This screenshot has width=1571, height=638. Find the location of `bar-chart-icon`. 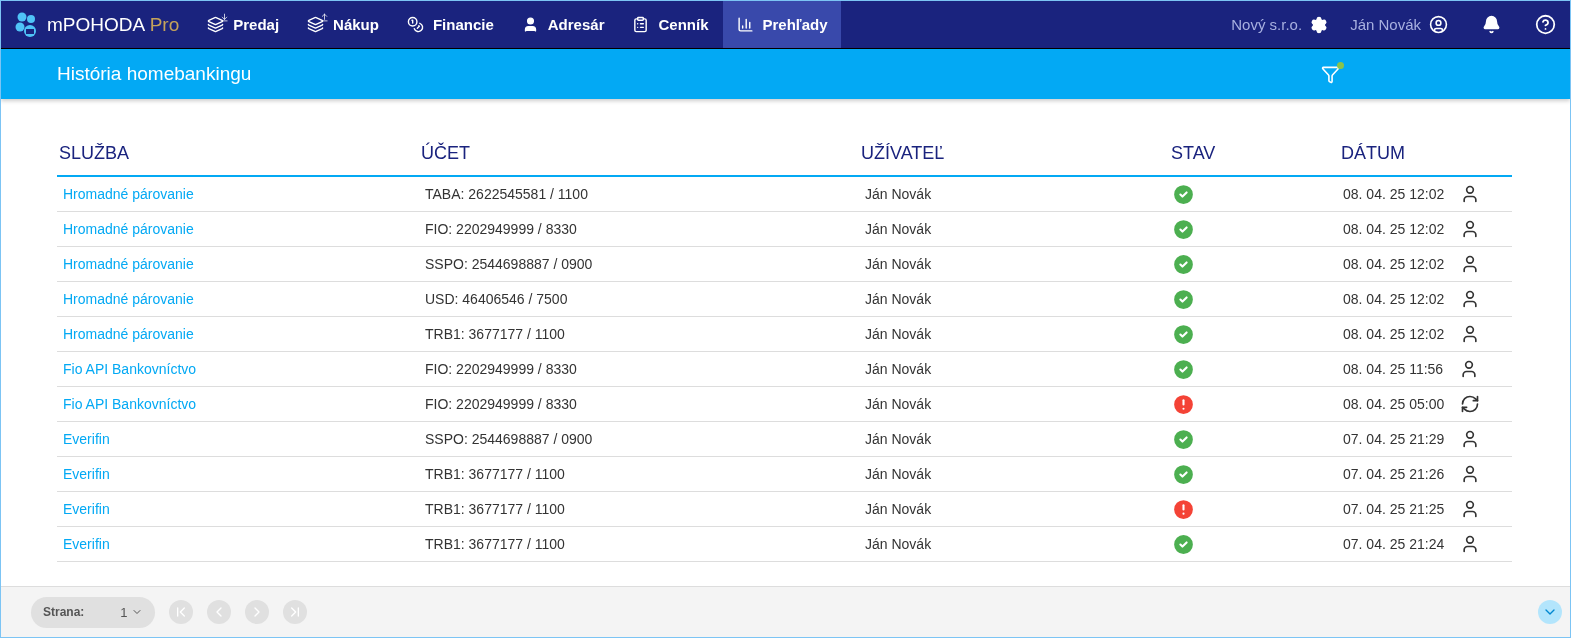

bar-chart-icon is located at coordinates (745, 24).